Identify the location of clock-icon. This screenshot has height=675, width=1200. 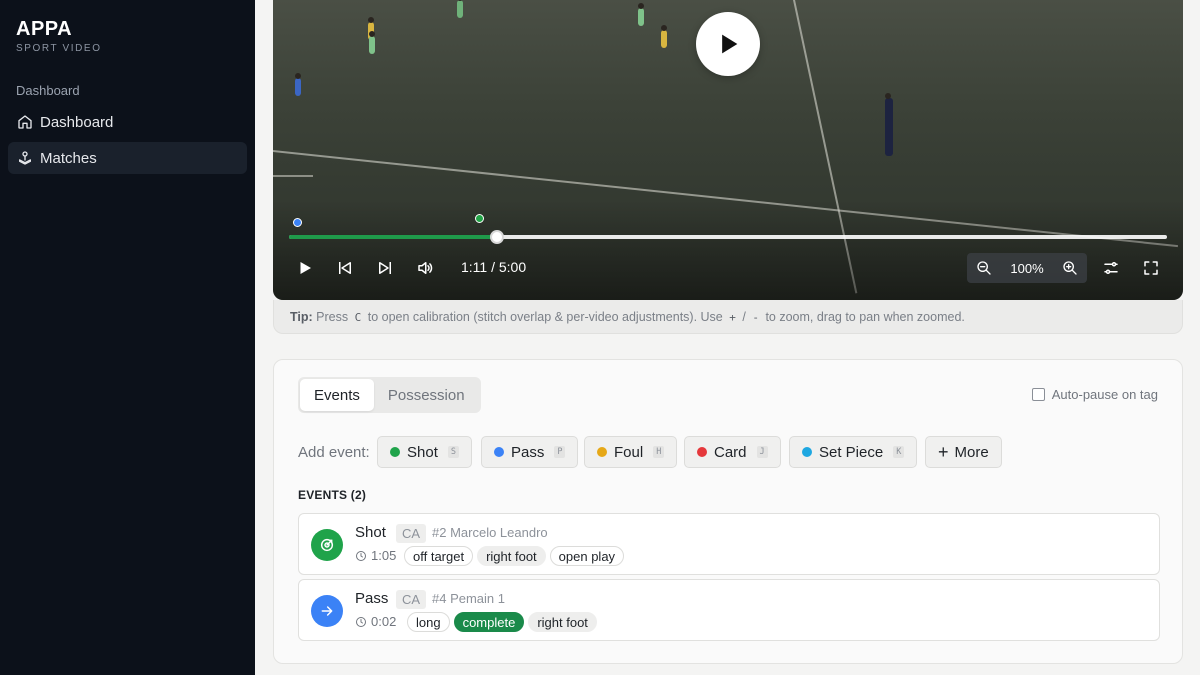
(361, 555).